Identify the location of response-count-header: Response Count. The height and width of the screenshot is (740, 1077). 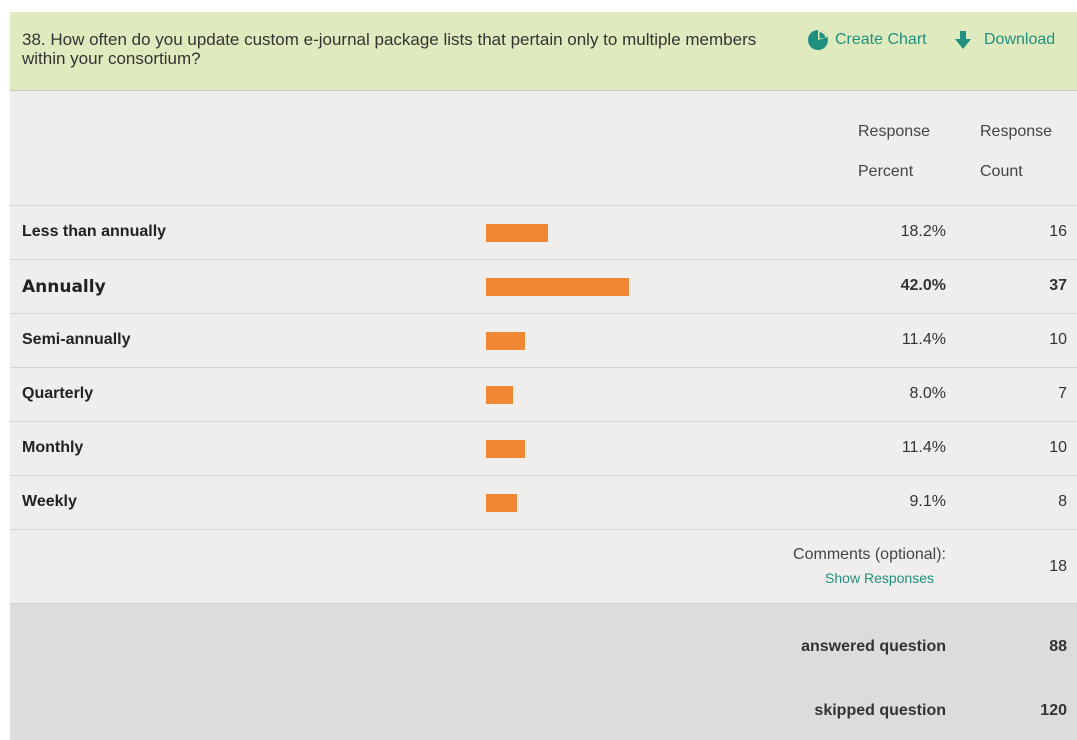
(1016, 152).